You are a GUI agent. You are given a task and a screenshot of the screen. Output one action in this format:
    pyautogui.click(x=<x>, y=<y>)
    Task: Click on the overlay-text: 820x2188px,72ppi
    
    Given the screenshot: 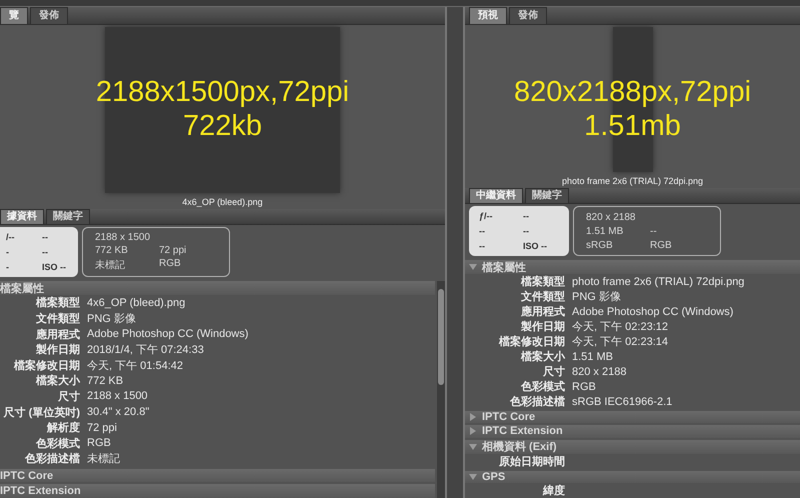 What is the action you would take?
    pyautogui.click(x=633, y=92)
    